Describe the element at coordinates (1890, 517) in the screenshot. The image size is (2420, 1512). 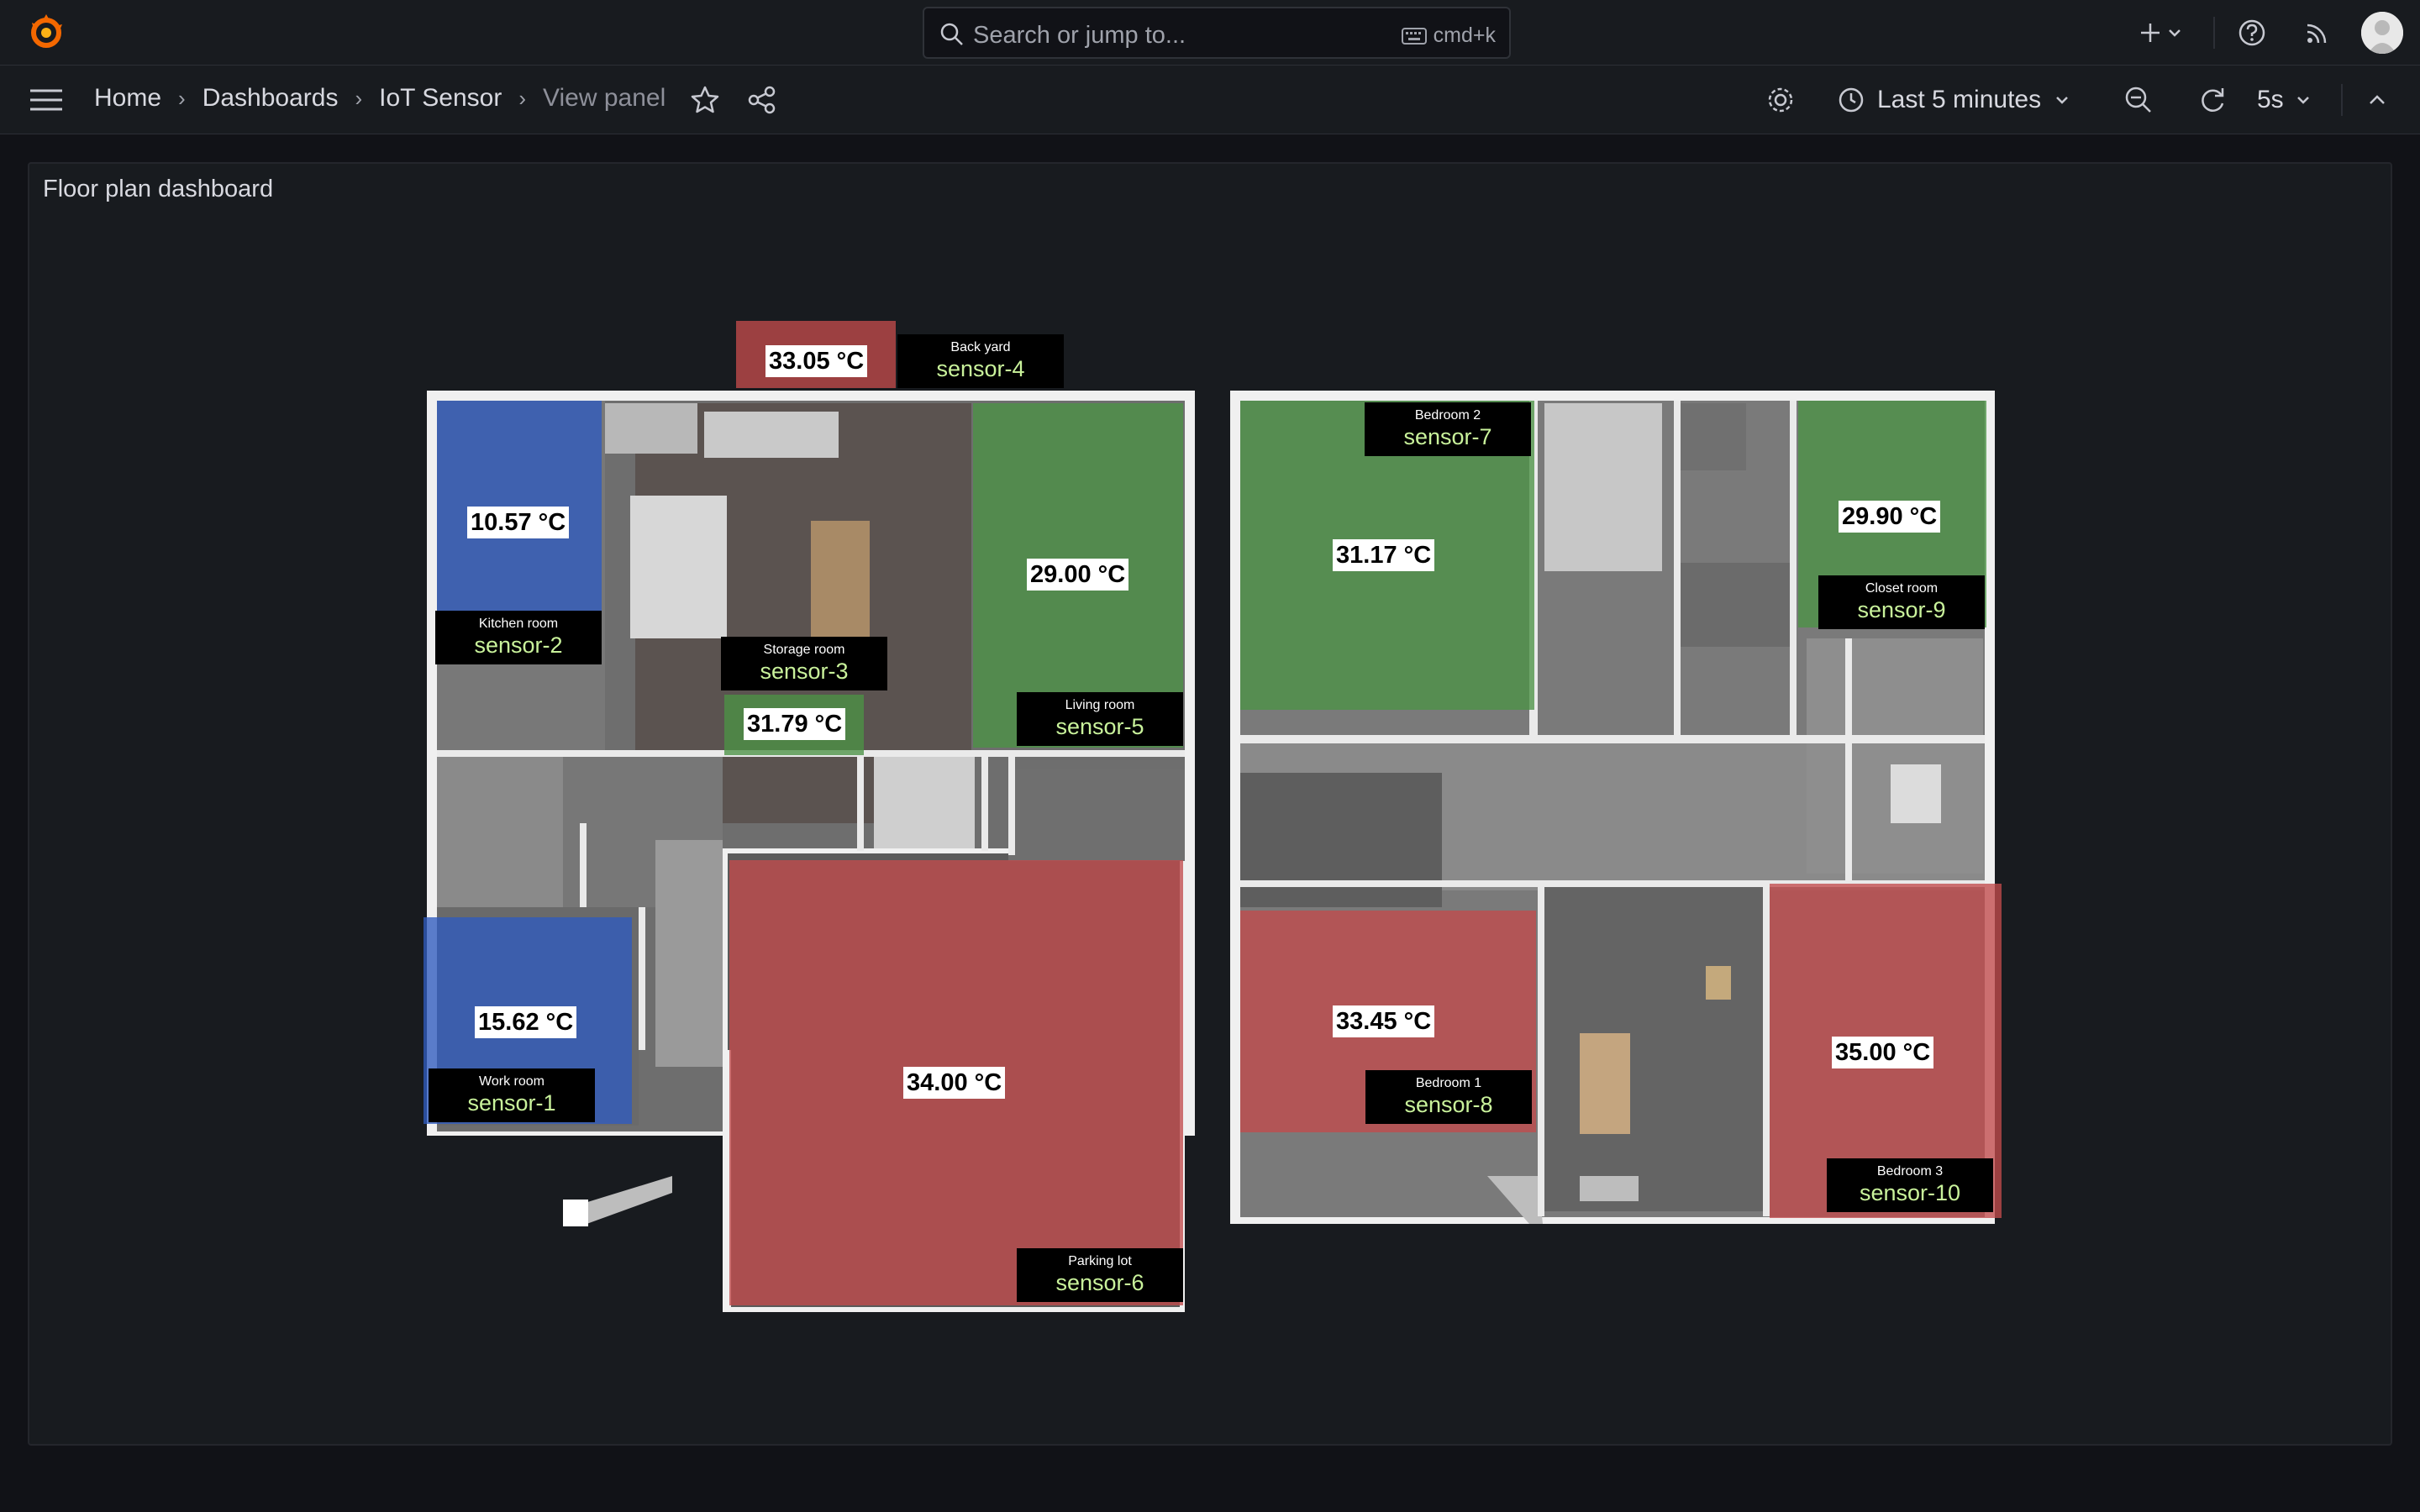
I see `temp-value-sensor-9: 29.90 °C` at that location.